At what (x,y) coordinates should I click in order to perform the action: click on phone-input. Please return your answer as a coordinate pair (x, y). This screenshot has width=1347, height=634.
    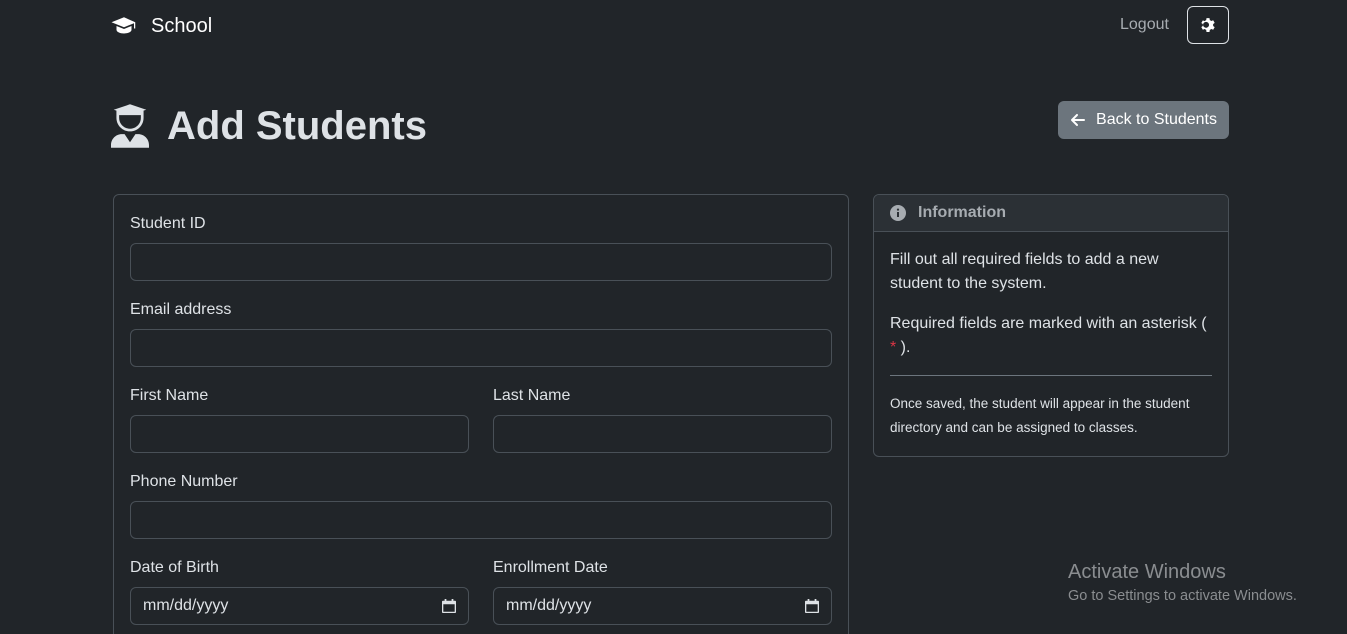
    Looking at the image, I should click on (481, 520).